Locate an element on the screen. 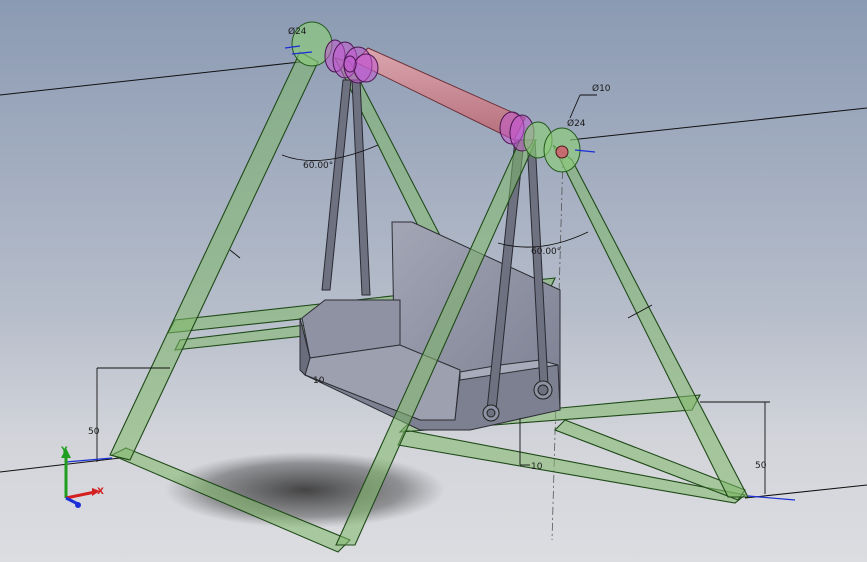  triad-y-label: Y is located at coordinates (64, 451).